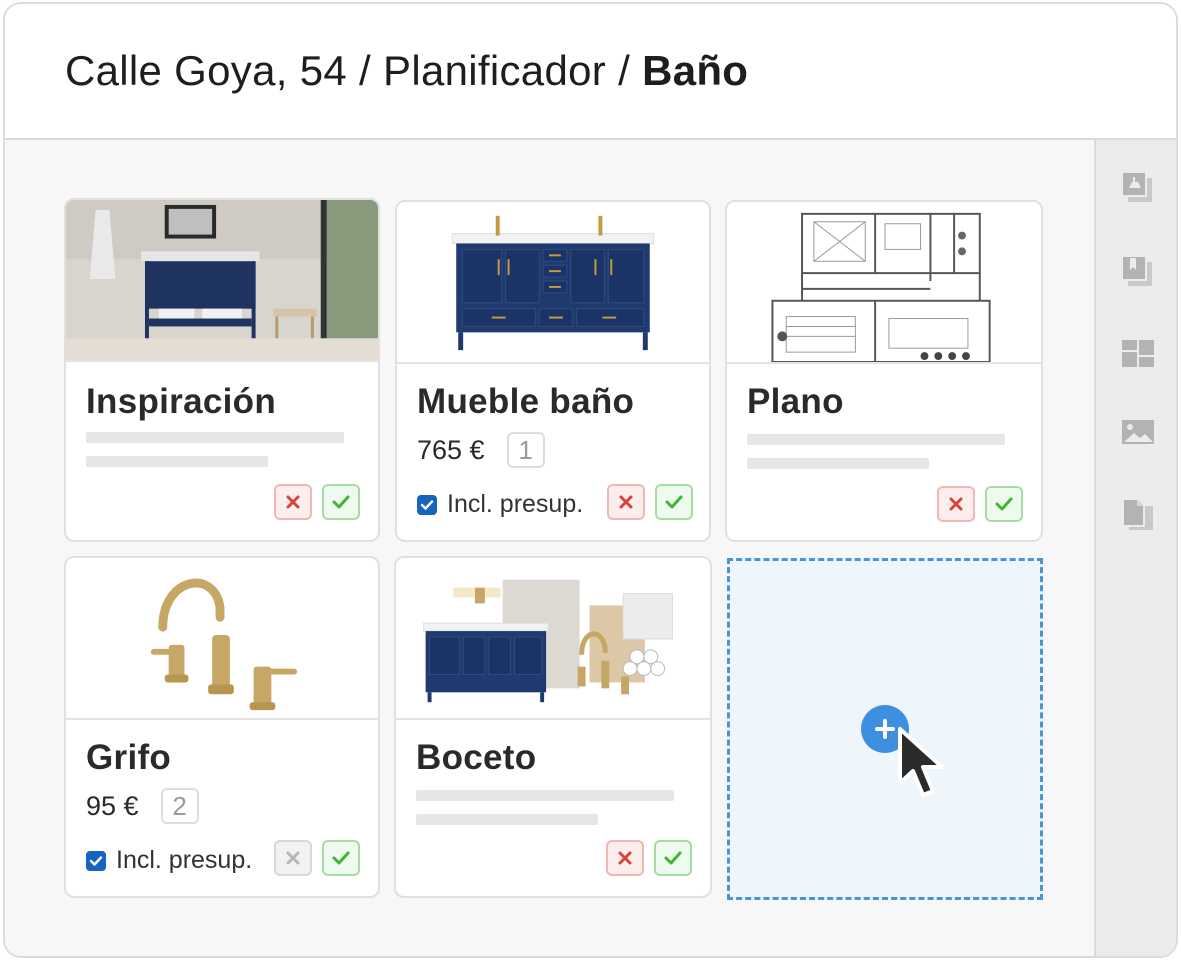 This screenshot has height=960, width=1181. What do you see at coordinates (494, 71) in the screenshot?
I see `breadcrumb-section: Planificador` at bounding box center [494, 71].